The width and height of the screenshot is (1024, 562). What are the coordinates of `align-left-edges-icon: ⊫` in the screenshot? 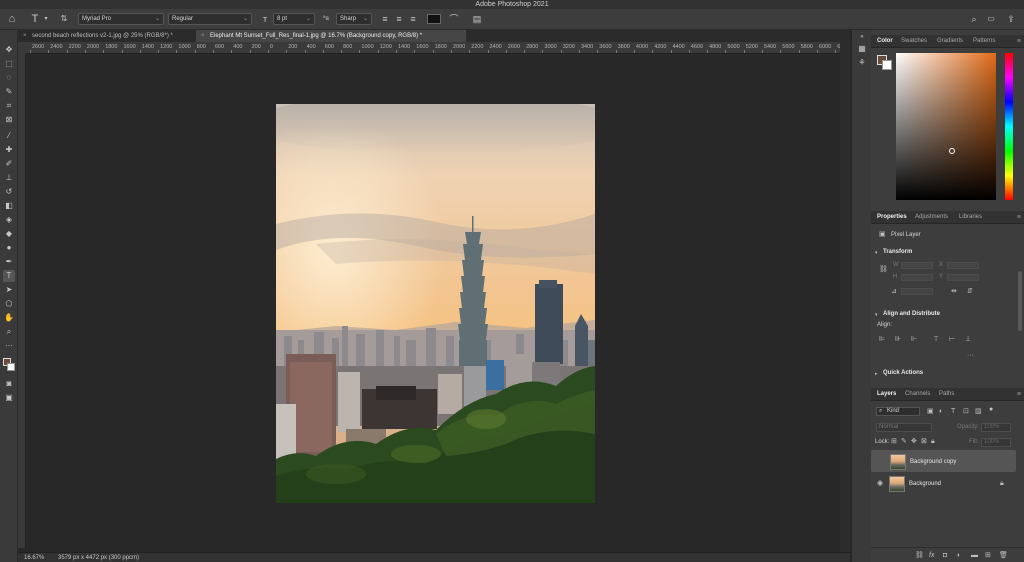 It's located at (882, 340).